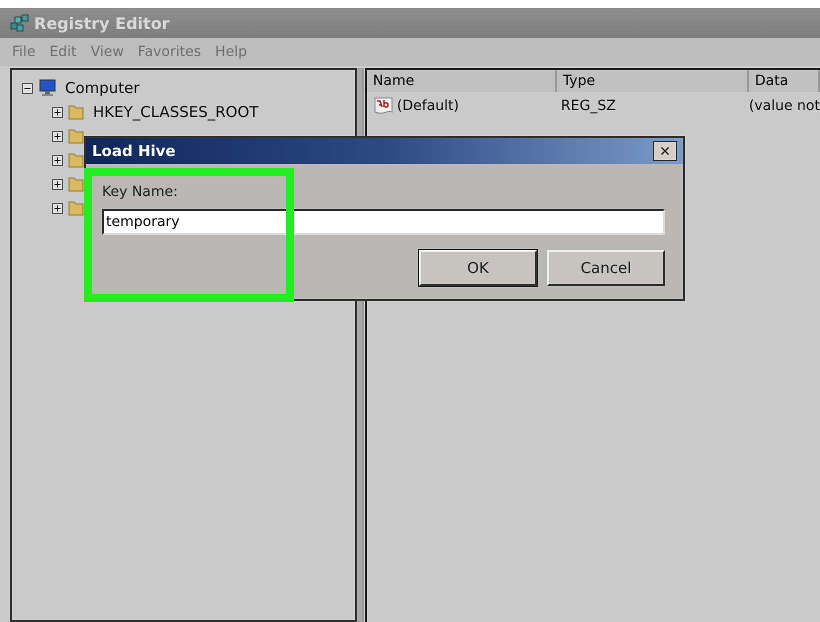 The width and height of the screenshot is (820, 622). What do you see at coordinates (588, 106) in the screenshot?
I see `table-cell-text: REG_SZ` at bounding box center [588, 106].